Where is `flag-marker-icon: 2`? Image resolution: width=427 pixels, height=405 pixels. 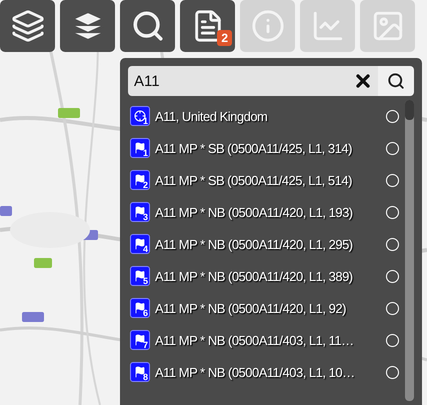 flag-marker-icon: 2 is located at coordinates (140, 180).